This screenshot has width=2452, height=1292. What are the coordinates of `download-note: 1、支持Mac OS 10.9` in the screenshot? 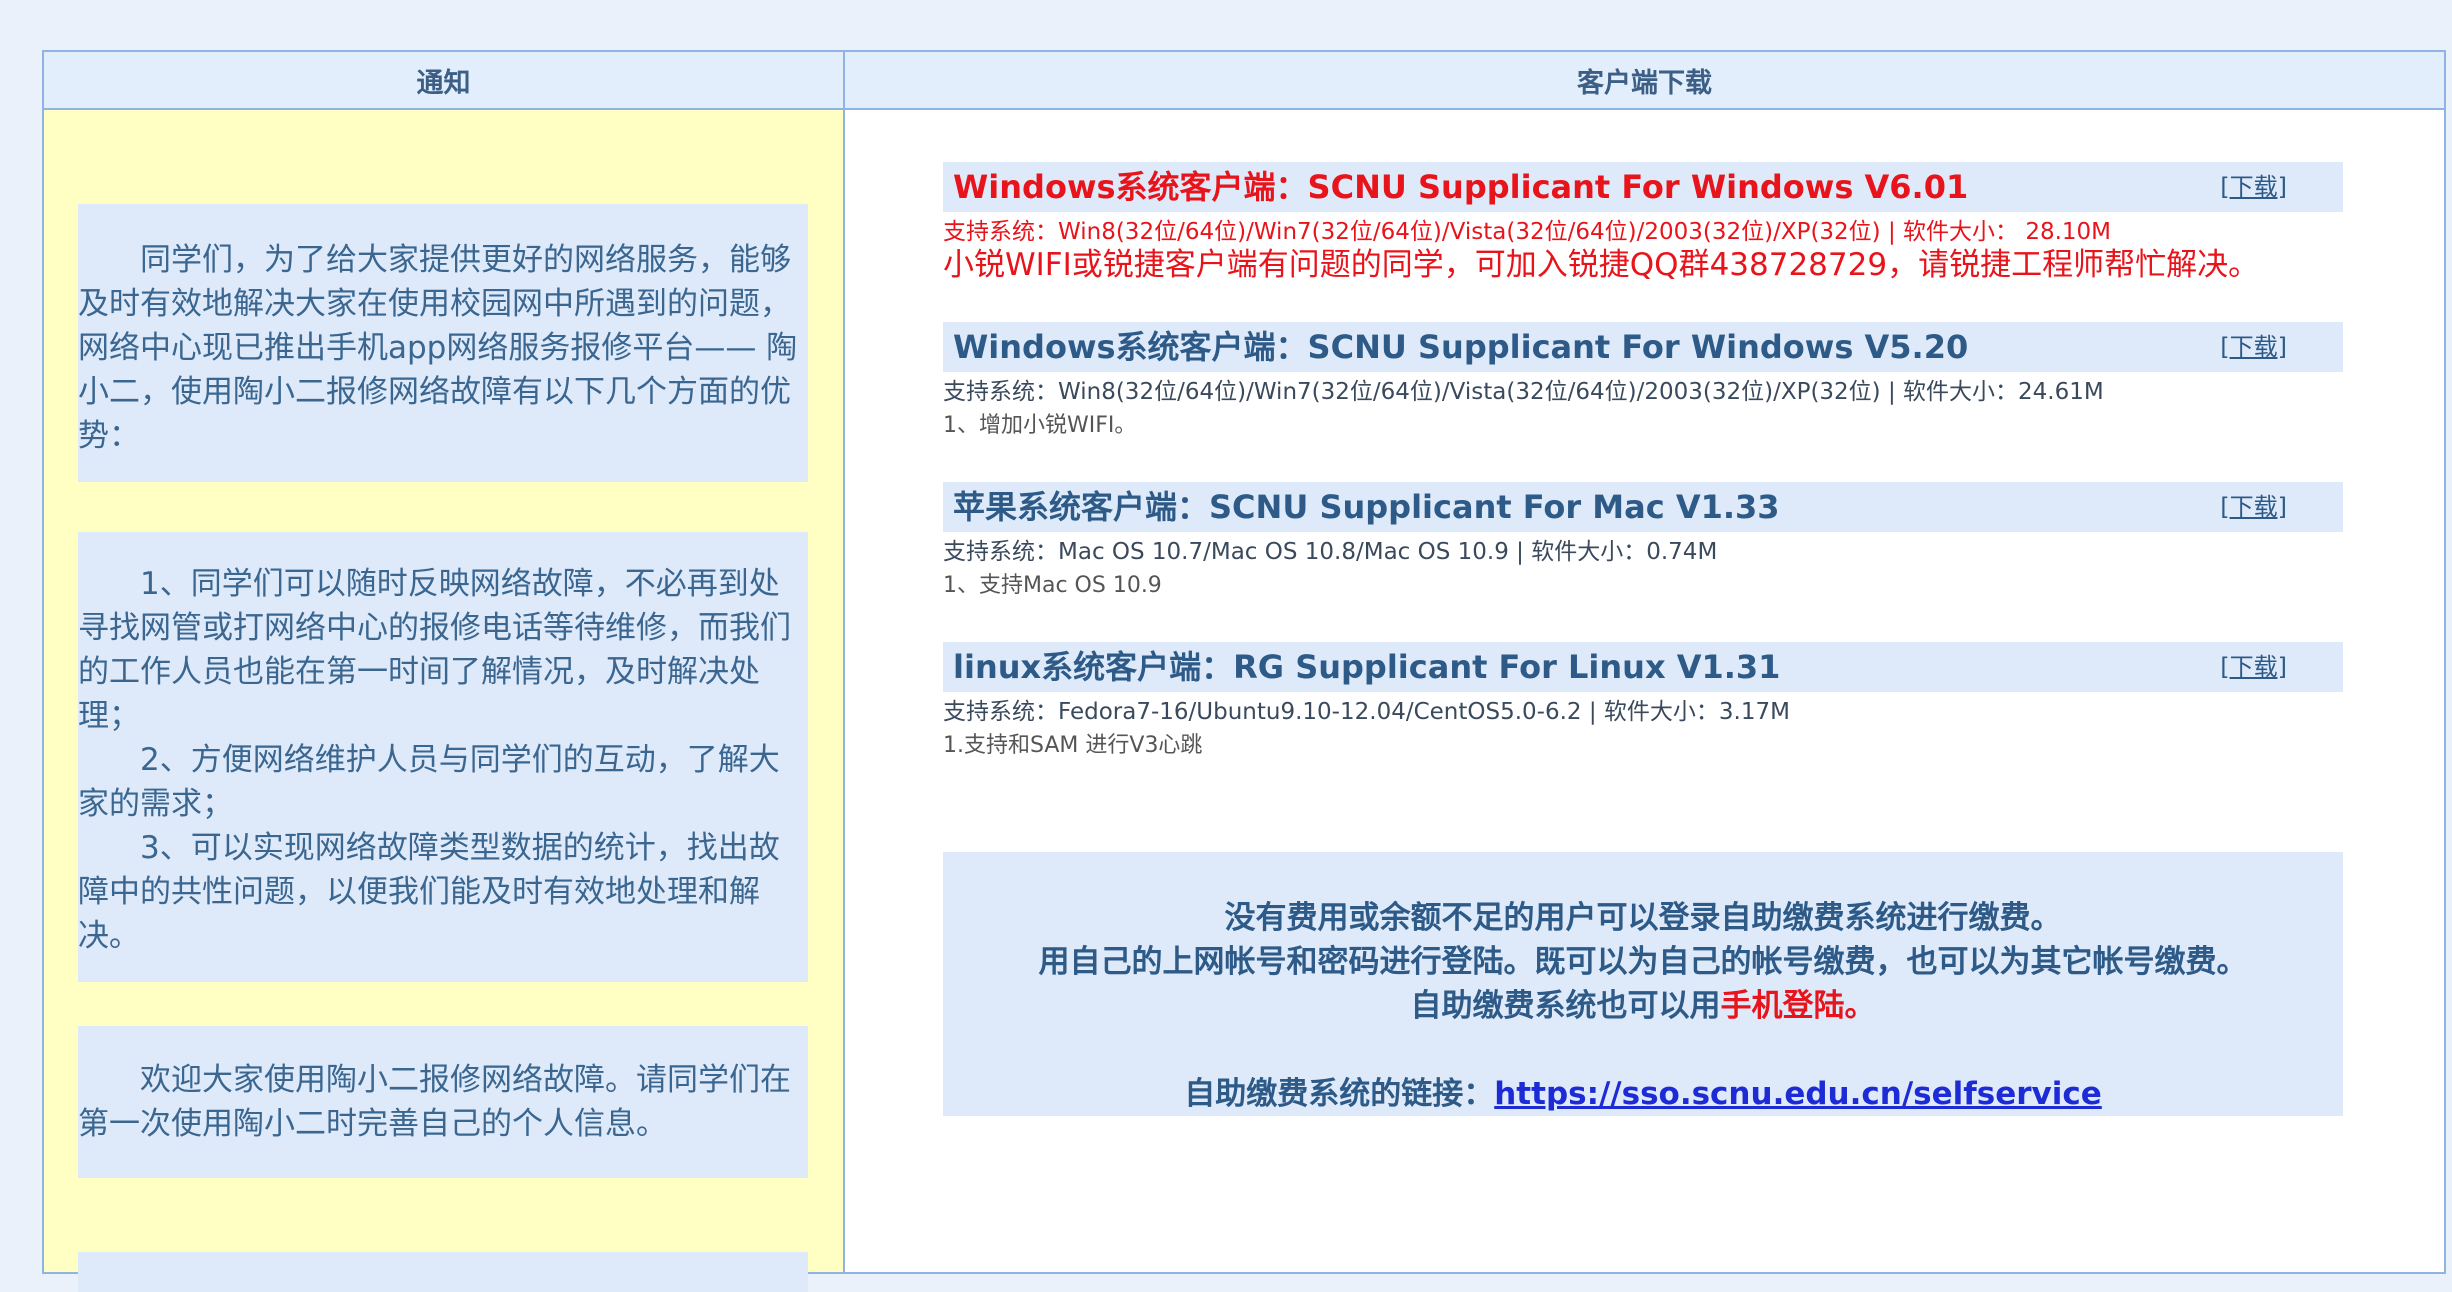 It's located at (1052, 585).